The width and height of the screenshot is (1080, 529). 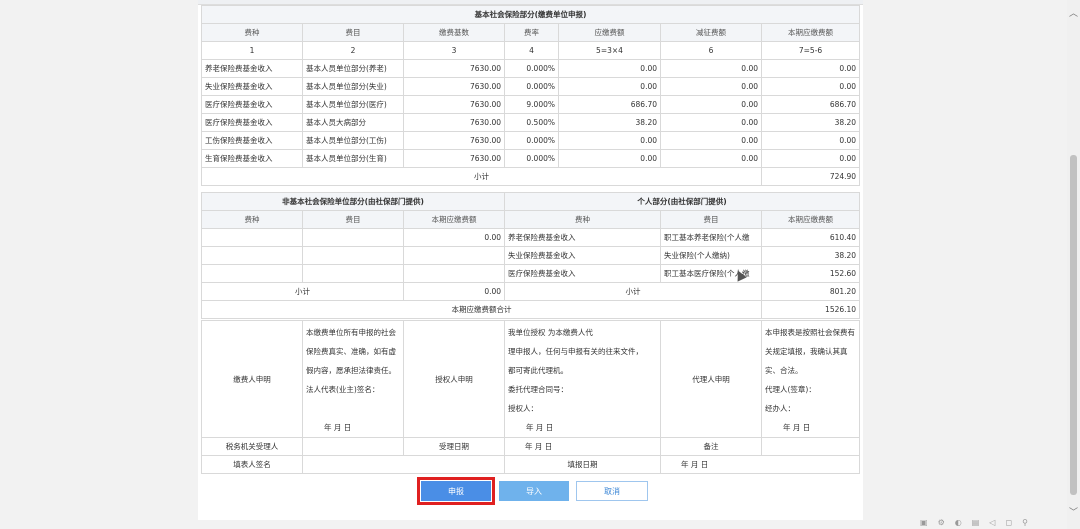 What do you see at coordinates (811, 309) in the screenshot?
I see `grand-total-value: 1526.10` at bounding box center [811, 309].